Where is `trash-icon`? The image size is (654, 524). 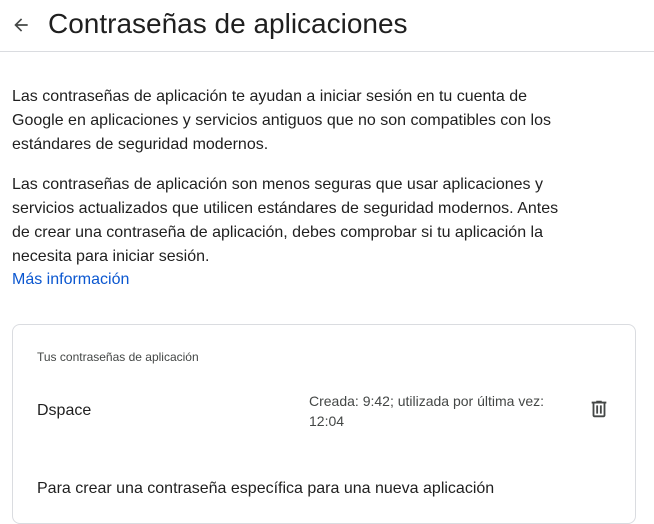 trash-icon is located at coordinates (599, 409).